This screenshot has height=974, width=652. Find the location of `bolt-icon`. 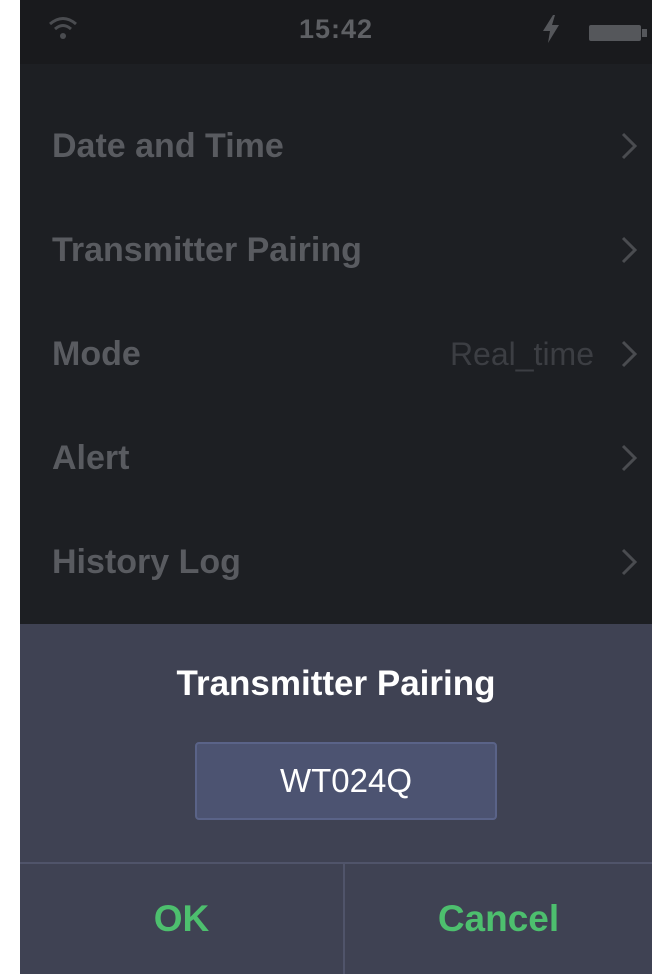

bolt-icon is located at coordinates (551, 29).